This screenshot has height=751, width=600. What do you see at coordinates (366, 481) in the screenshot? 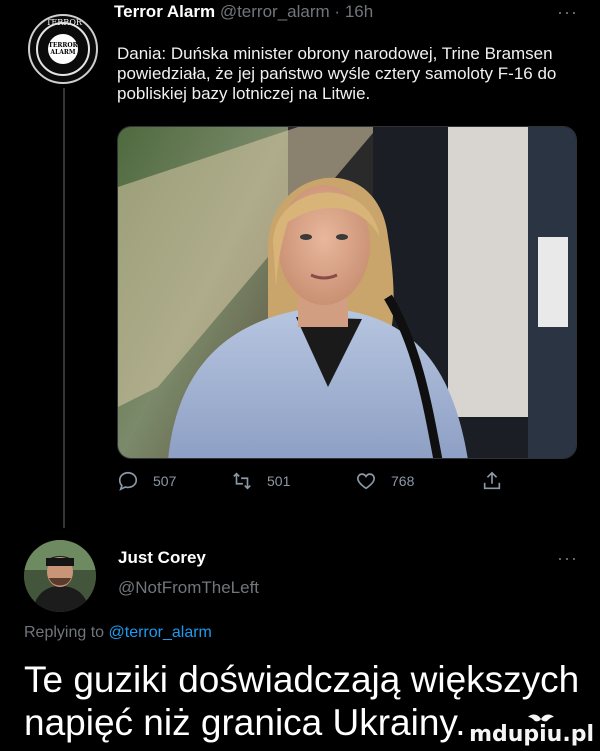
I see `heart-icon` at bounding box center [366, 481].